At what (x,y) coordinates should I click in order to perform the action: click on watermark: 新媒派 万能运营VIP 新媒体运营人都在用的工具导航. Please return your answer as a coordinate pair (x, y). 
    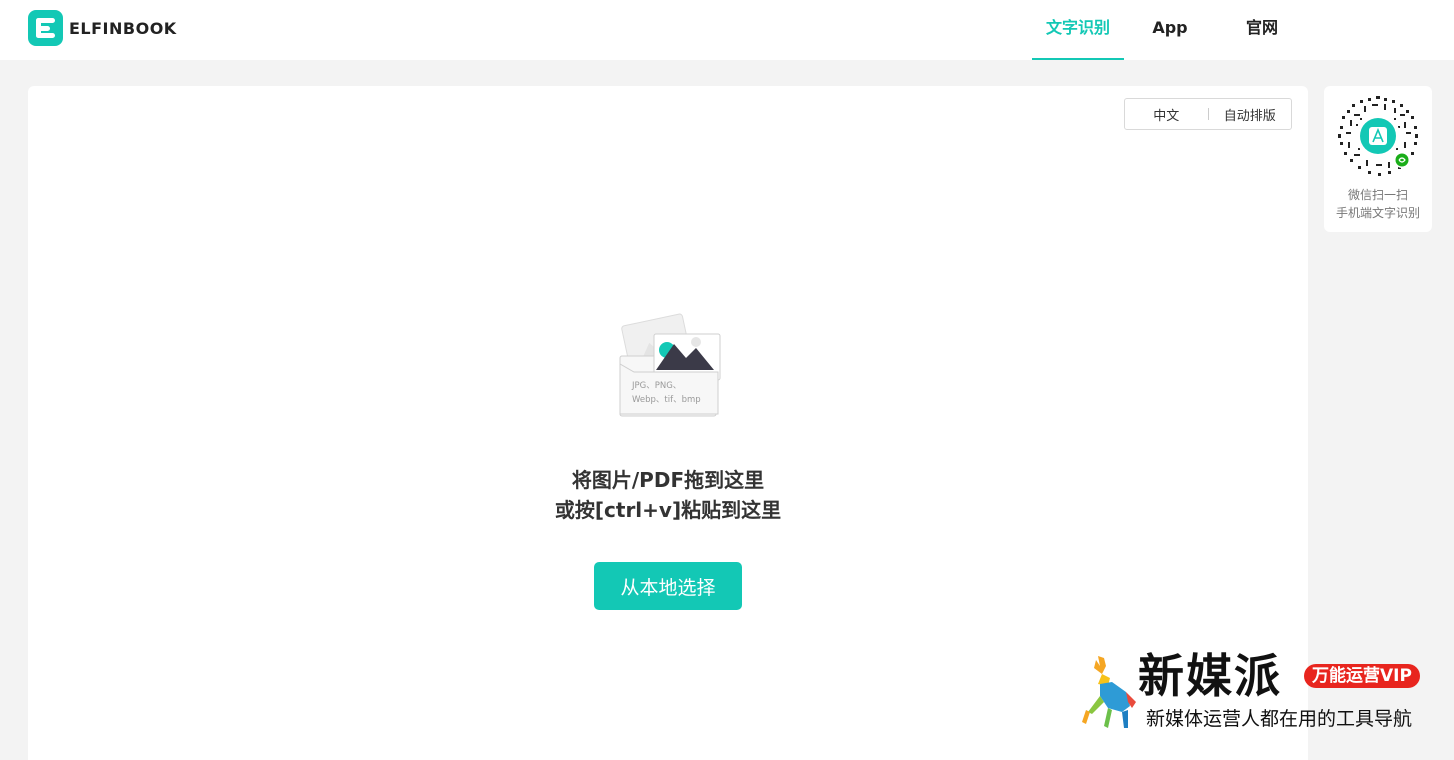
    Looking at the image, I should click on (1258, 692).